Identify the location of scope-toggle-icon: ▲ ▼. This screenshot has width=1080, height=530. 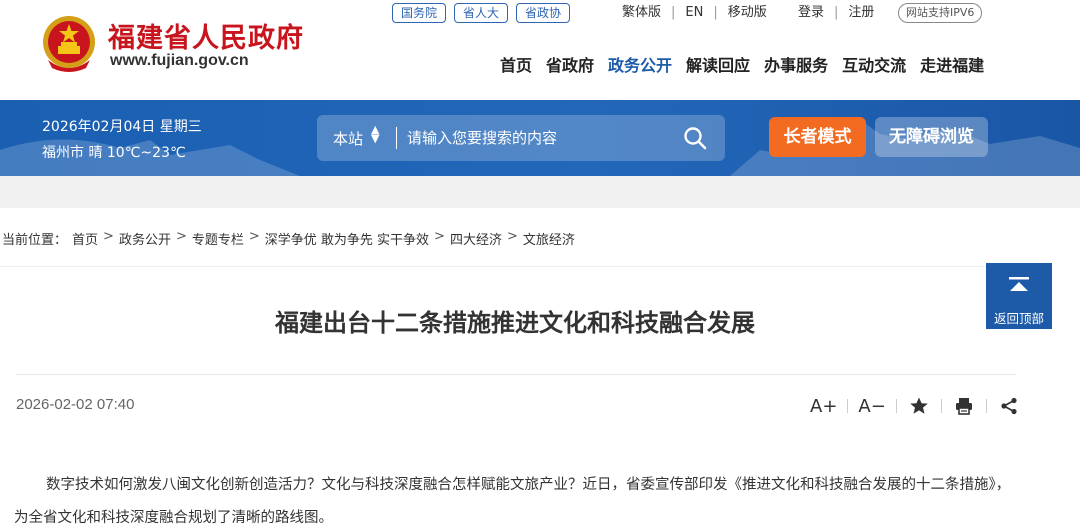
(375, 134).